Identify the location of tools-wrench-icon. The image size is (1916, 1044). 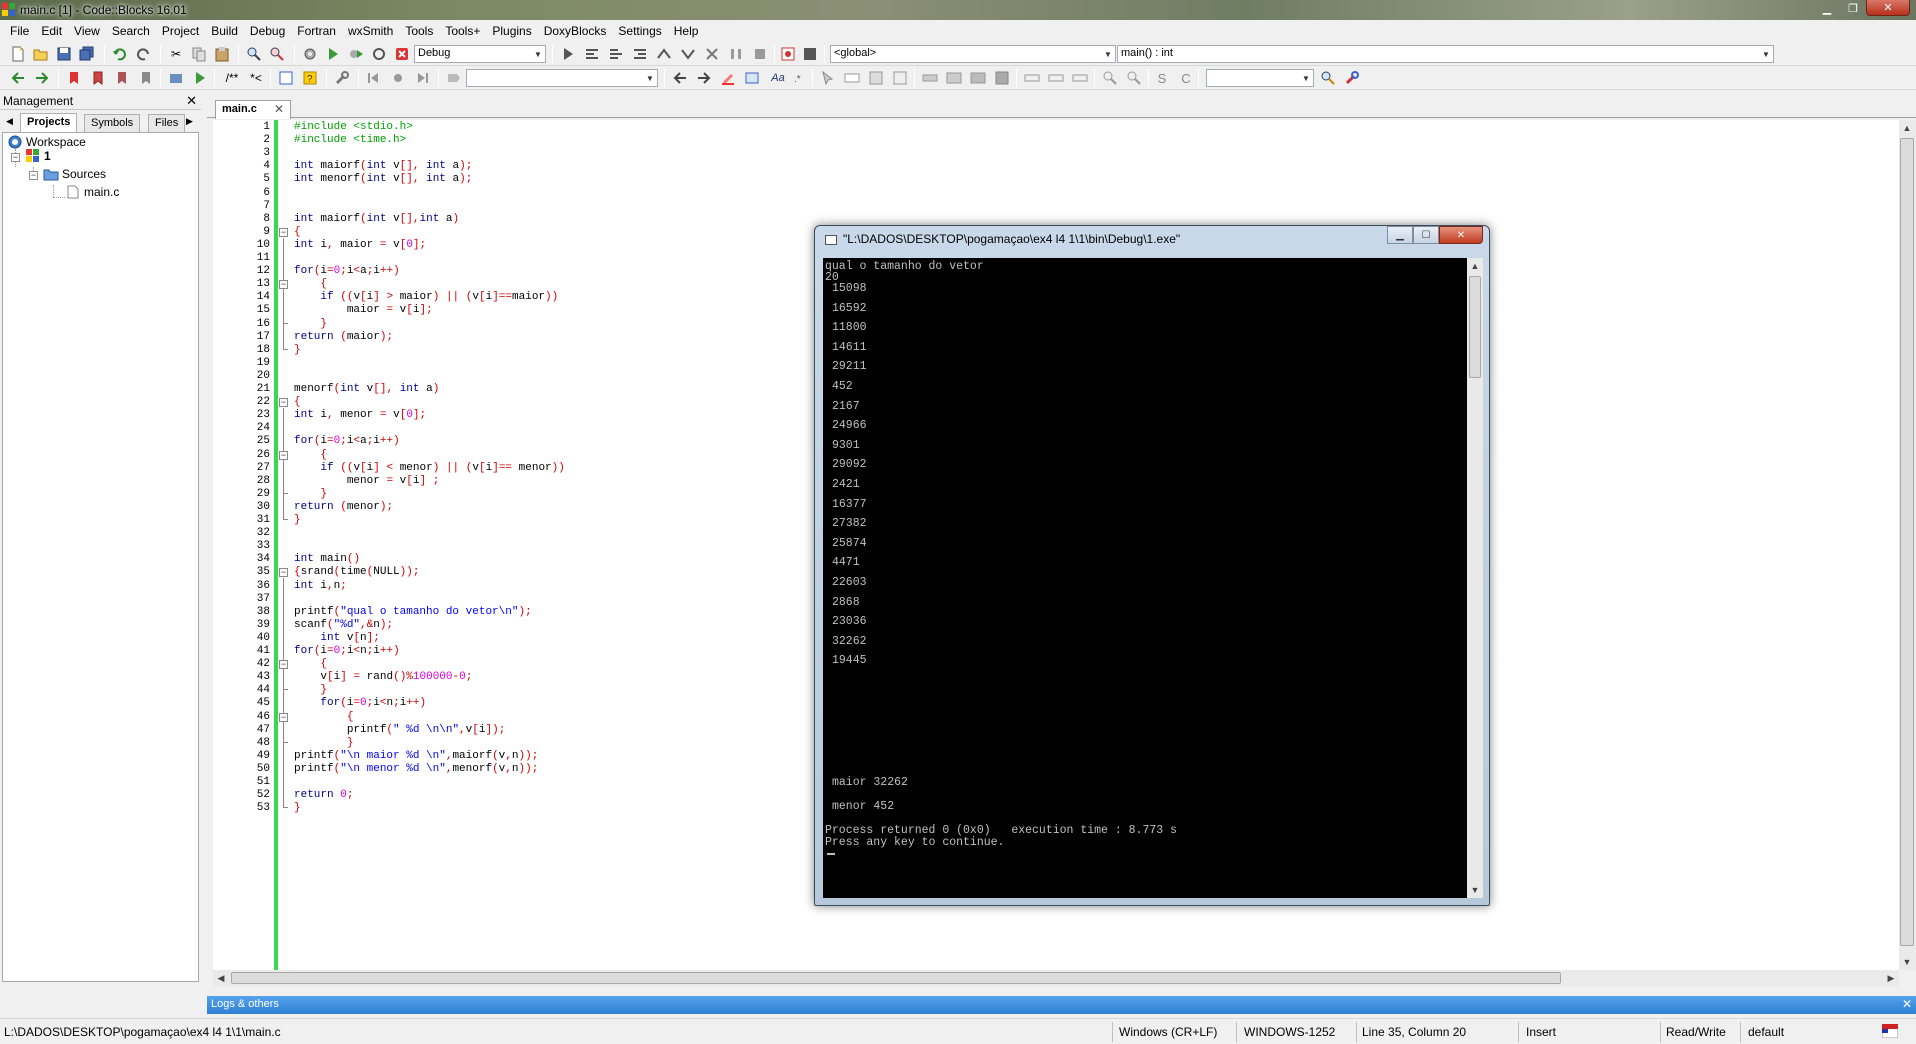
(342, 78).